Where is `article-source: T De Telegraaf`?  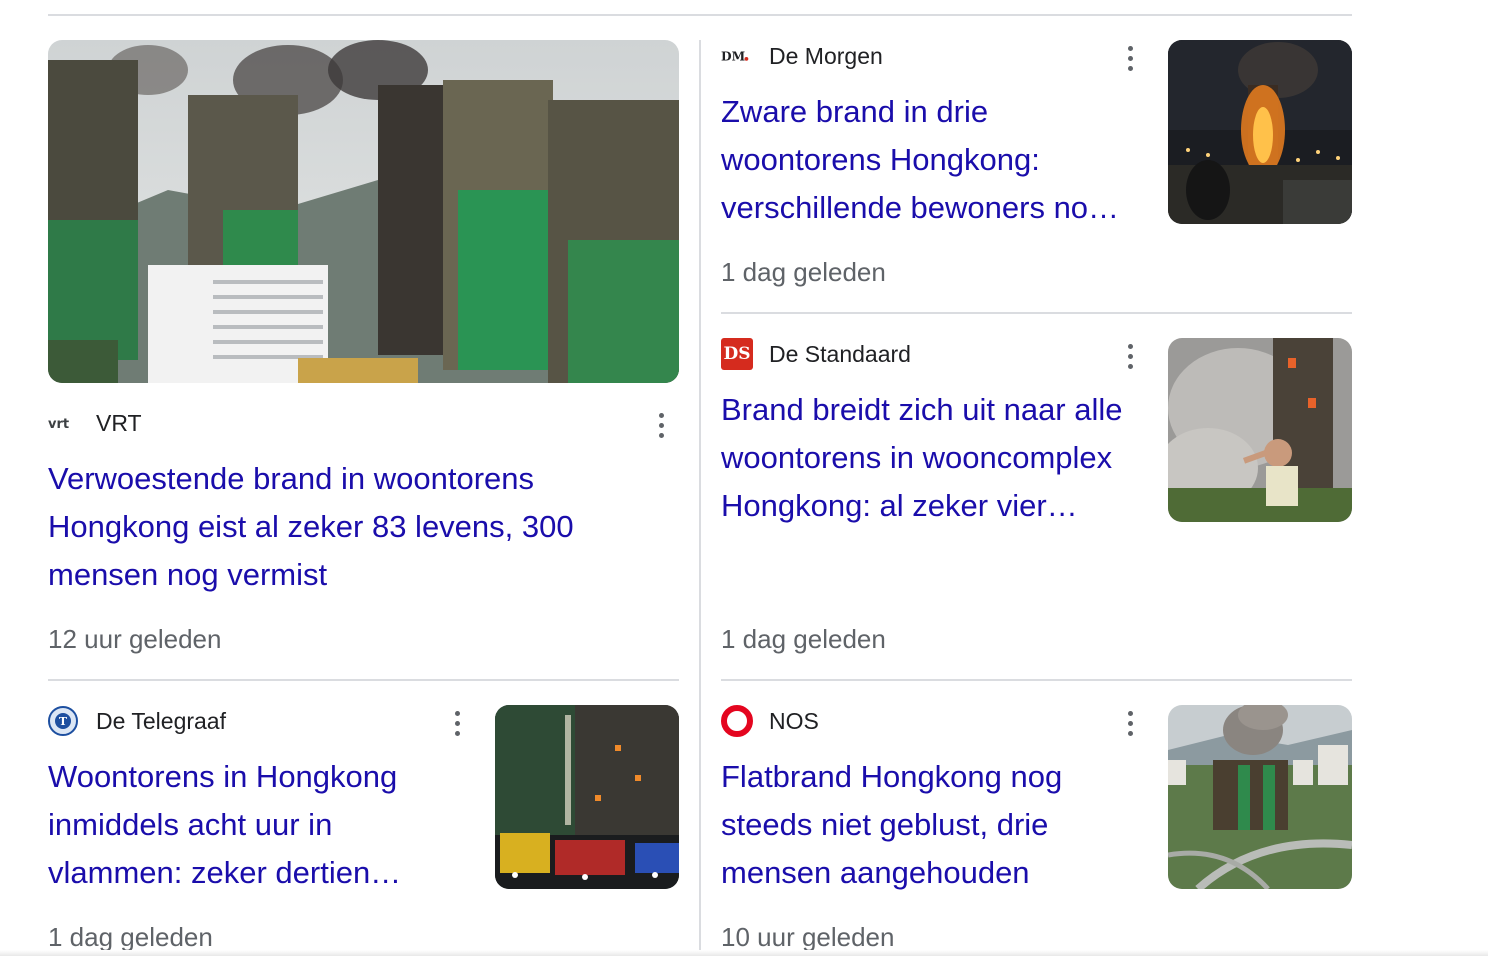 article-source: T De Telegraaf is located at coordinates (137, 721).